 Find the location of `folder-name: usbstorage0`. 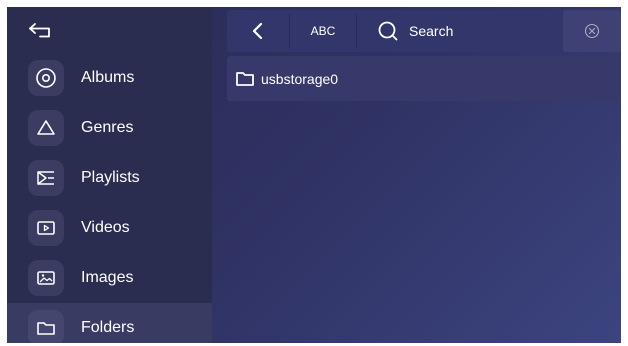

folder-name: usbstorage0 is located at coordinates (300, 78).